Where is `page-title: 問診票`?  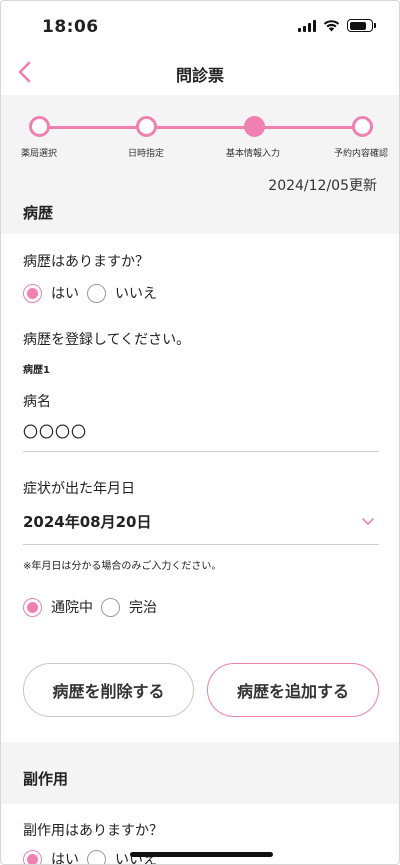
page-title: 問診票 is located at coordinates (199, 75).